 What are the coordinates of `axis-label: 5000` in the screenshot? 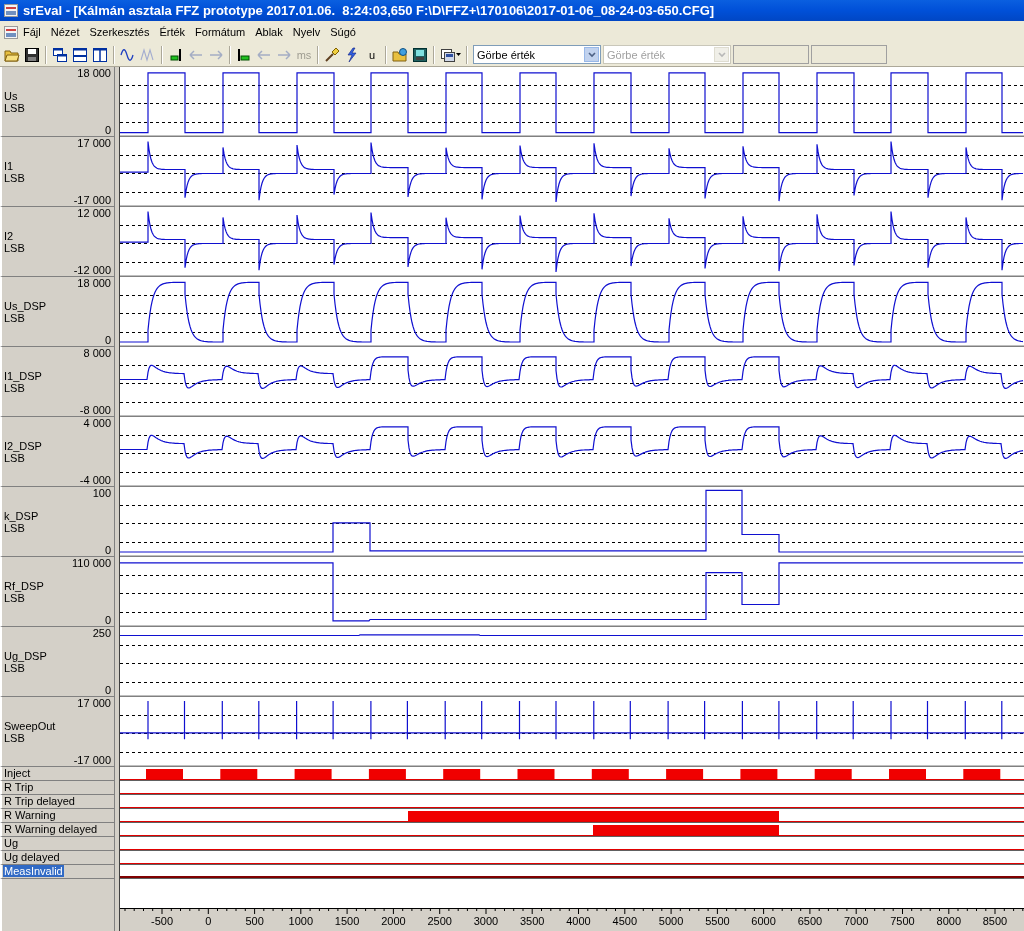 It's located at (671, 921).